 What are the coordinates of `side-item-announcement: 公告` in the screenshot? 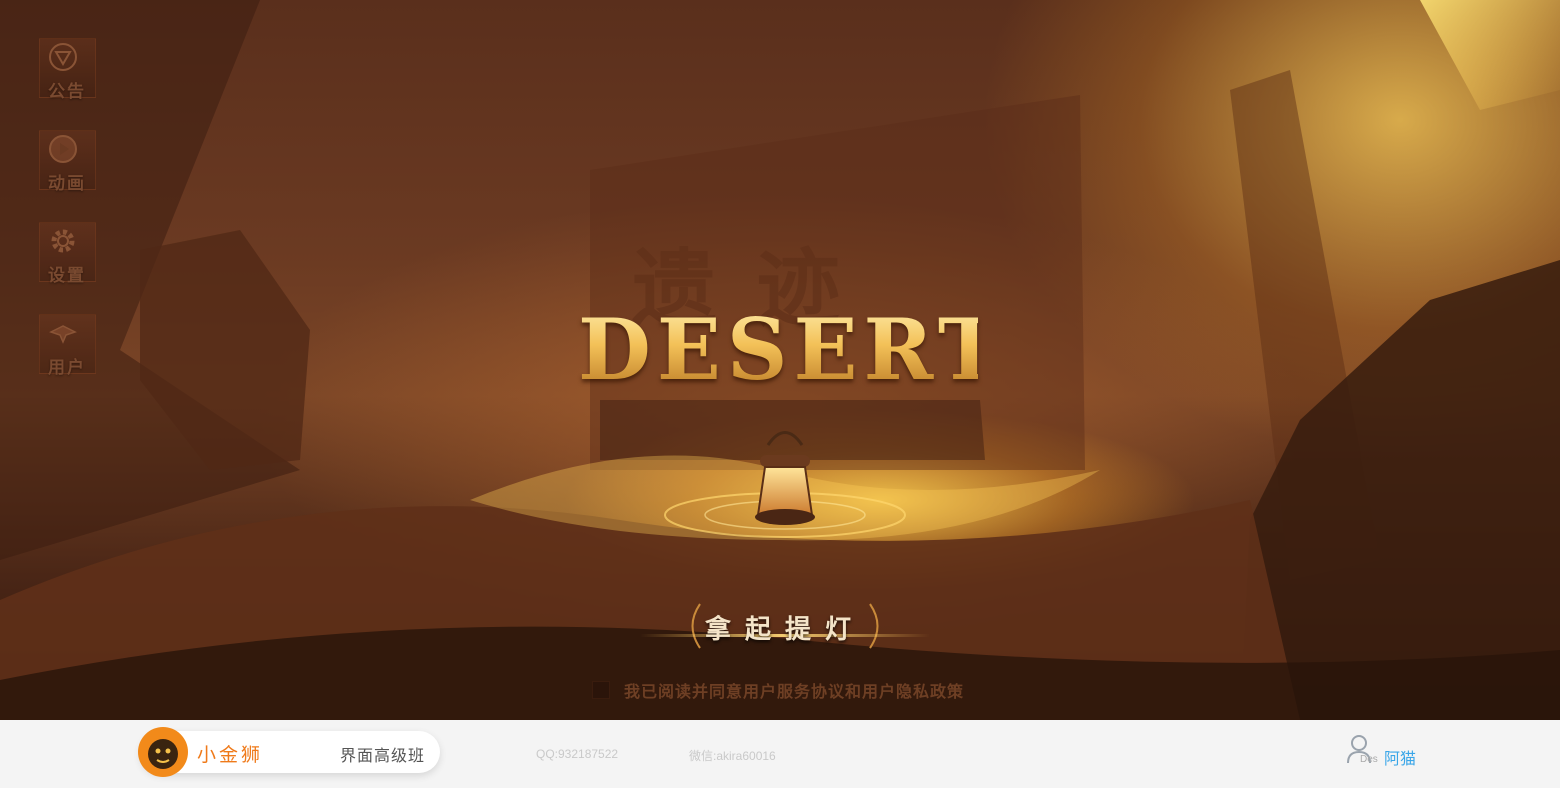 It's located at (67, 70).